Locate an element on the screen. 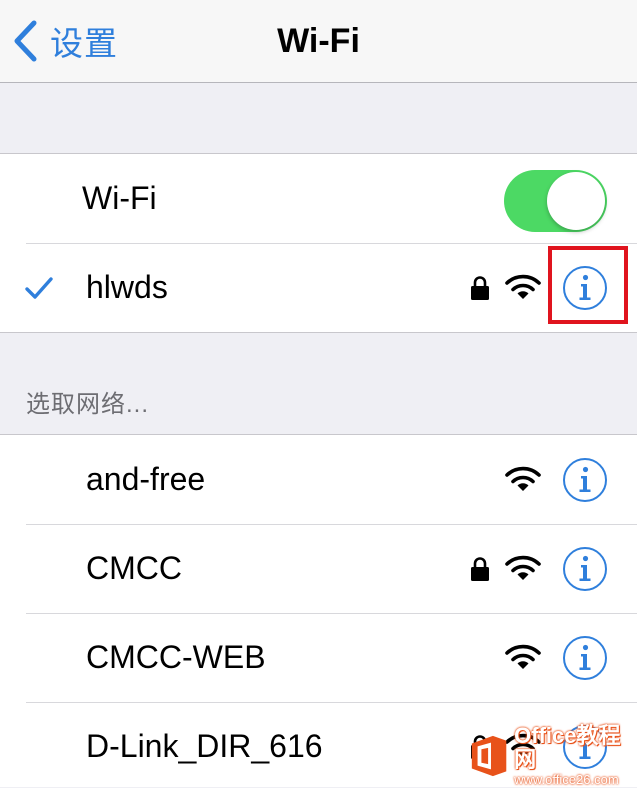 Image resolution: width=637 pixels, height=788 pixels. wifi-toggle-switch is located at coordinates (555, 201).